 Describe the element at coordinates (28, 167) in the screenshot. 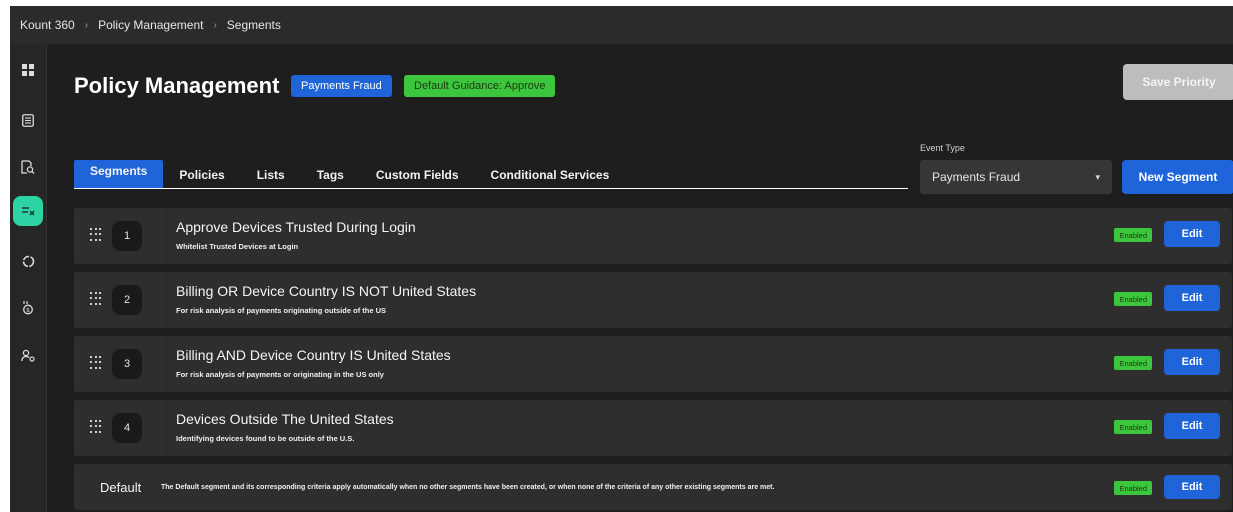

I see `search-document-icon` at that location.